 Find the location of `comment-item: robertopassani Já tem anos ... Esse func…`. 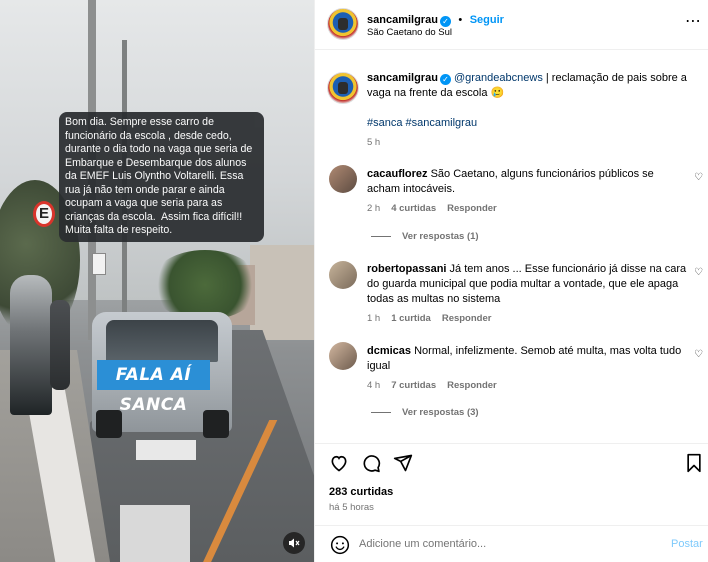

comment-item: robertopassani Já tem anos ... Esse func… is located at coordinates (528, 284).